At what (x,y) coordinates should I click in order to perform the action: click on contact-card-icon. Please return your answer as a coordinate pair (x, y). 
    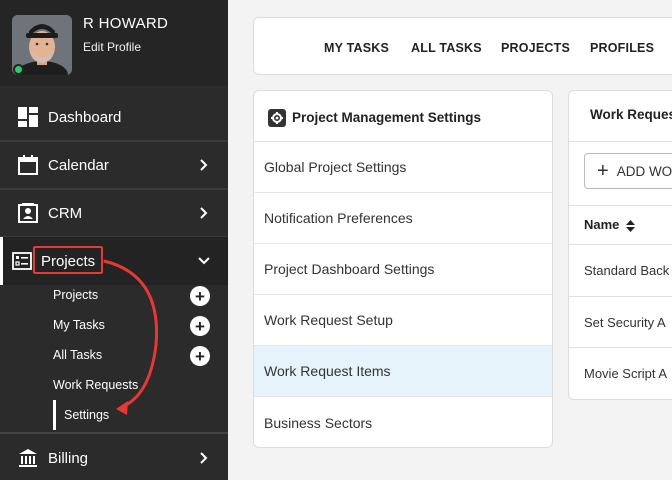
    Looking at the image, I should click on (28, 213).